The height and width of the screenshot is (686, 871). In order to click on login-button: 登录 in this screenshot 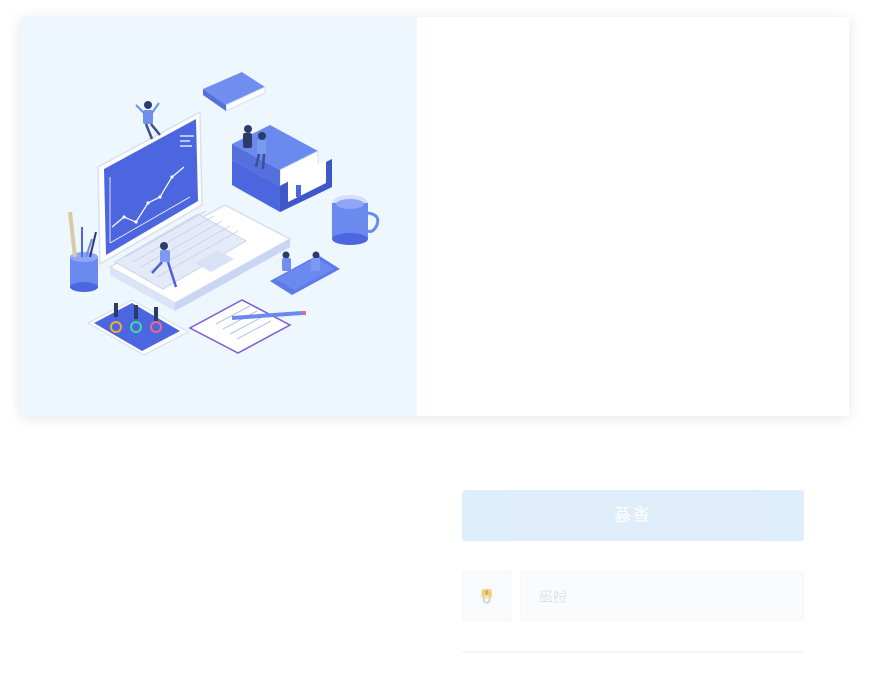, I will do `click(633, 515)`.